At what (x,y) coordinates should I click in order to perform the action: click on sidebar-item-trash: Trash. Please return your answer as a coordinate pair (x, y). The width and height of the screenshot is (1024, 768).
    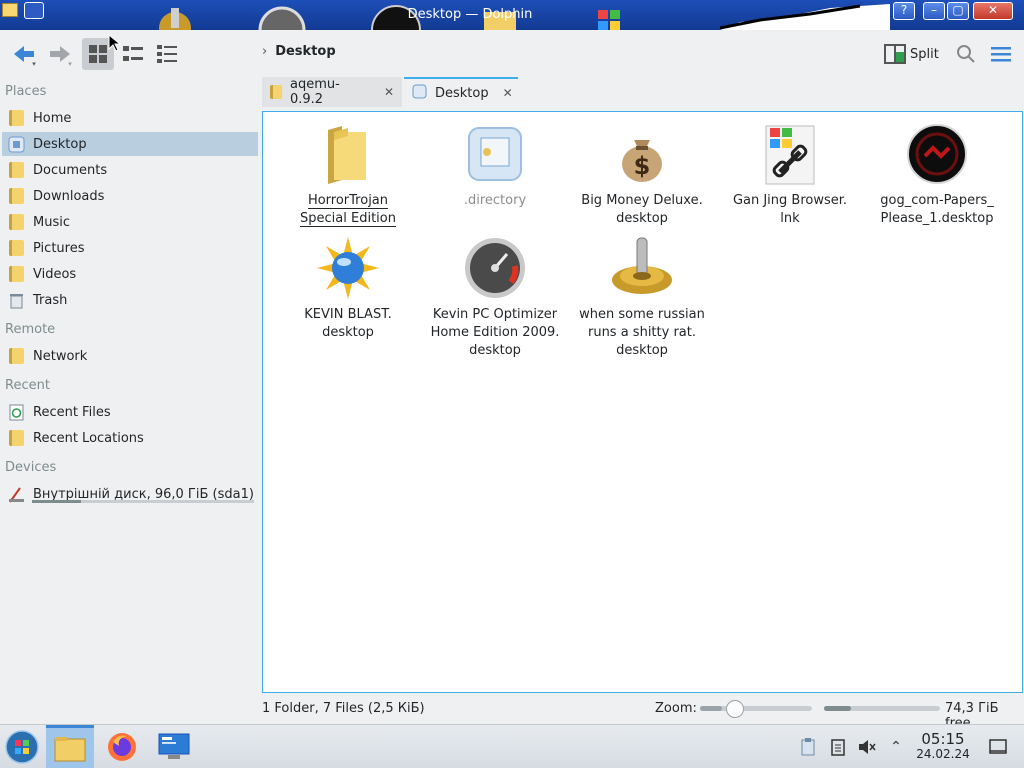
    Looking at the image, I should click on (130, 300).